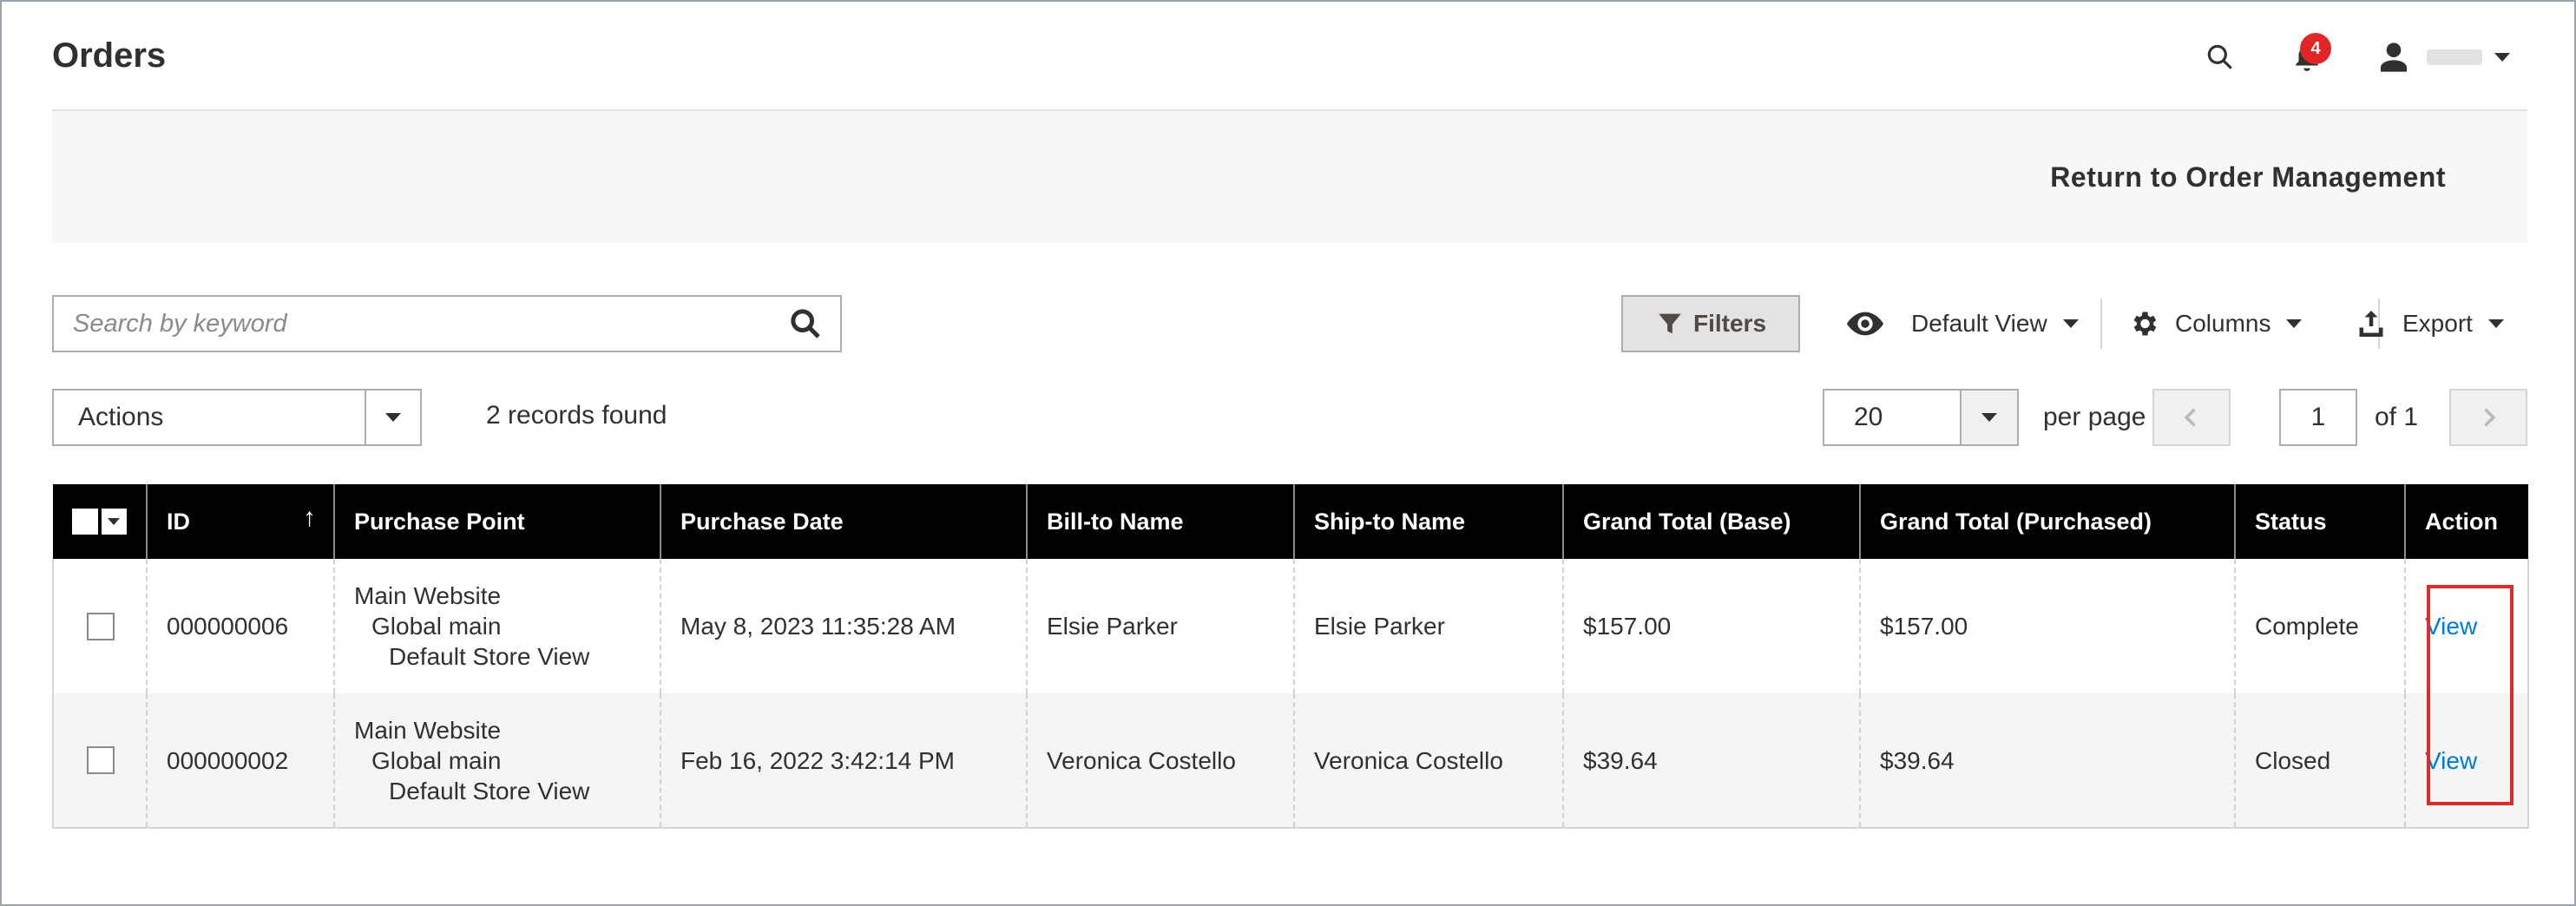  I want to click on gear-icon, so click(2145, 324).